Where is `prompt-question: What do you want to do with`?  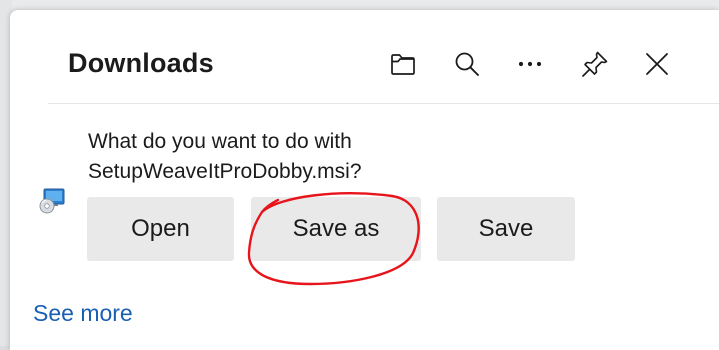
prompt-question: What do you want to do with is located at coordinates (220, 141).